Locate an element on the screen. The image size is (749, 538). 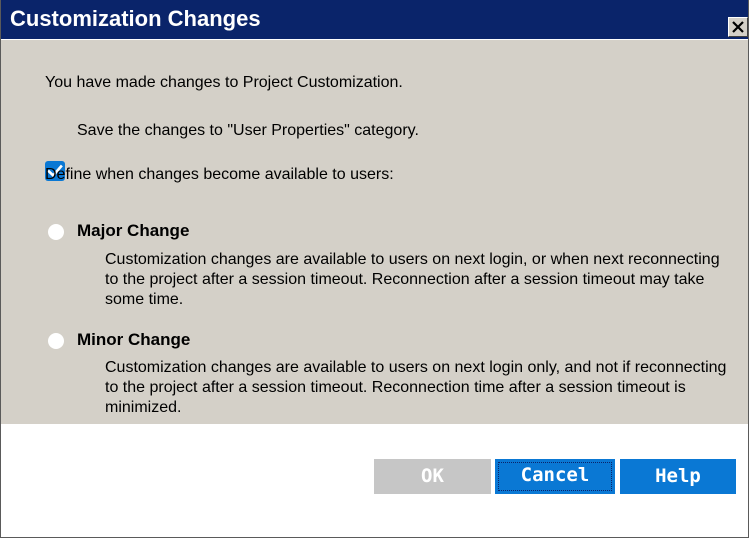
cancel-button: Cancel is located at coordinates (555, 476).